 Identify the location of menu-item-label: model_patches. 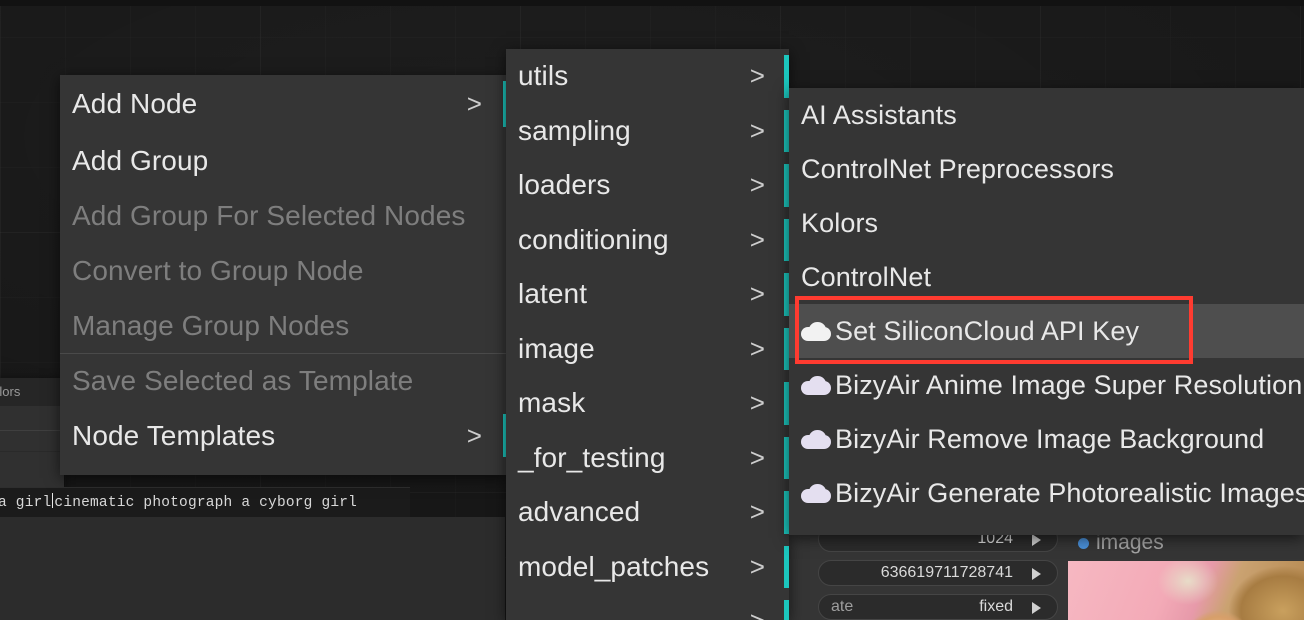
(614, 566).